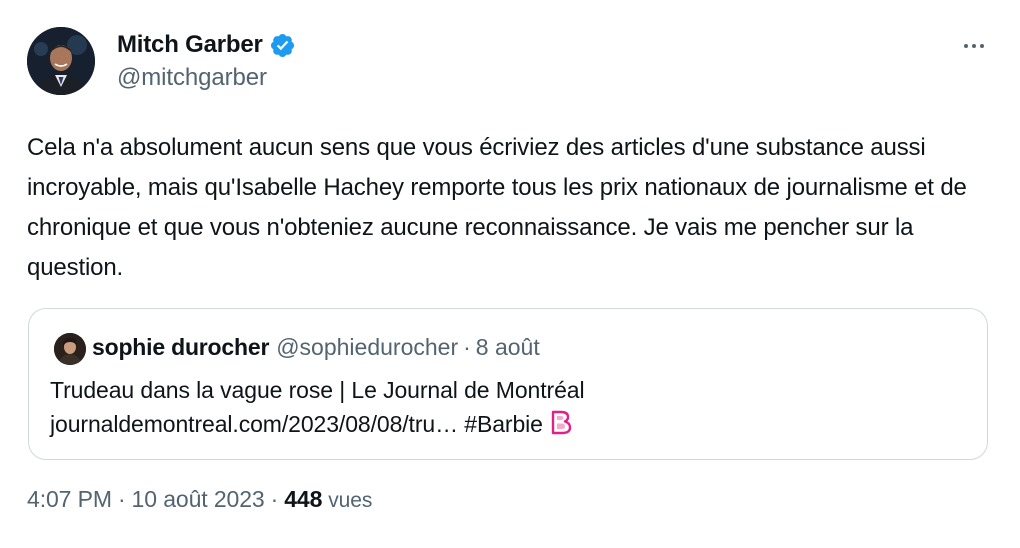 The width and height of the screenshot is (1020, 548). What do you see at coordinates (303, 499) in the screenshot?
I see `views-count: 448` at bounding box center [303, 499].